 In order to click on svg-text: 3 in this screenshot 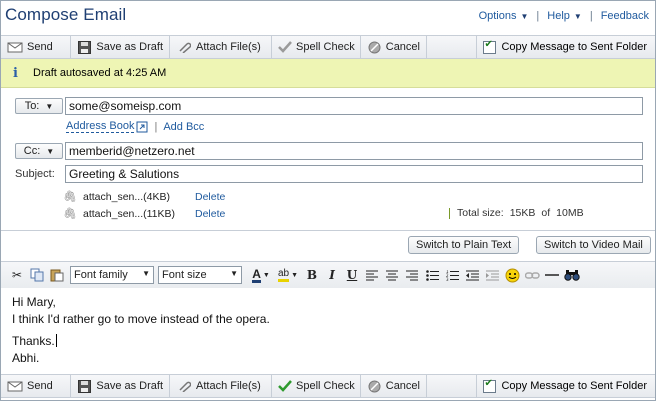, I will do `click(447, 279)`.